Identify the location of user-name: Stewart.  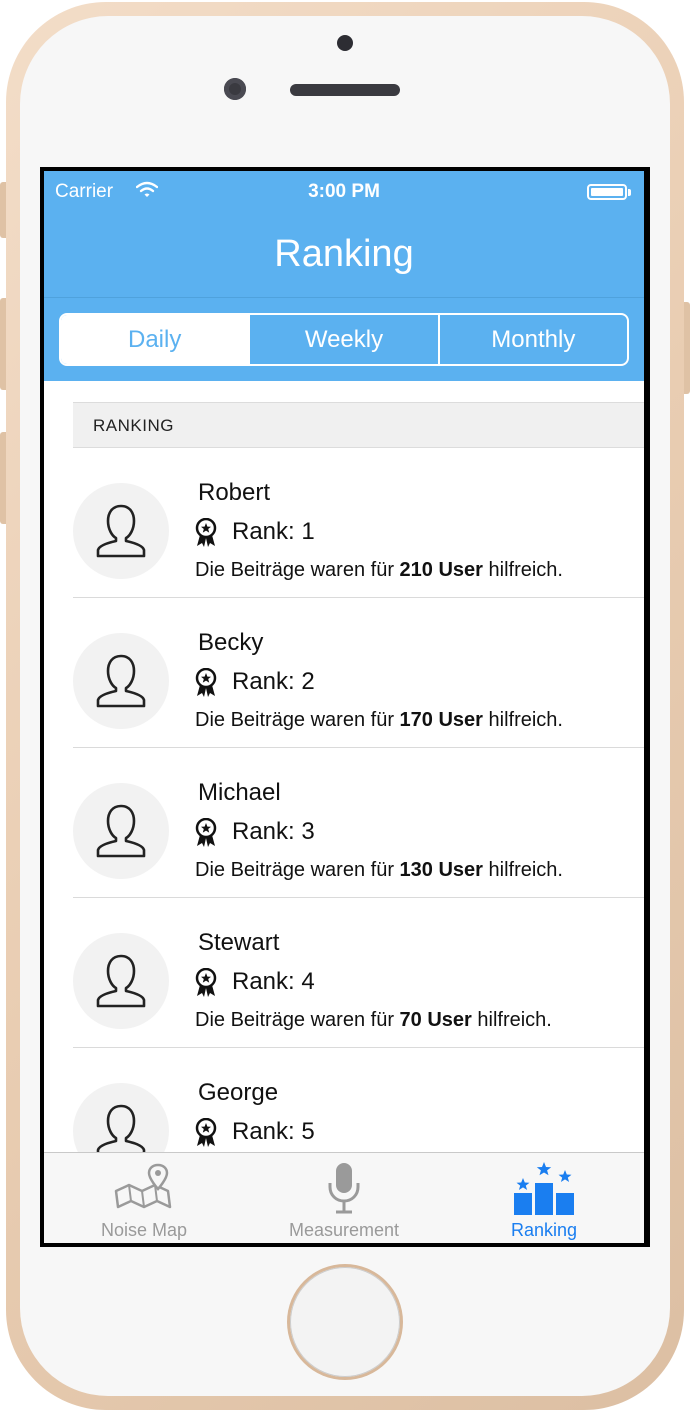
(239, 942).